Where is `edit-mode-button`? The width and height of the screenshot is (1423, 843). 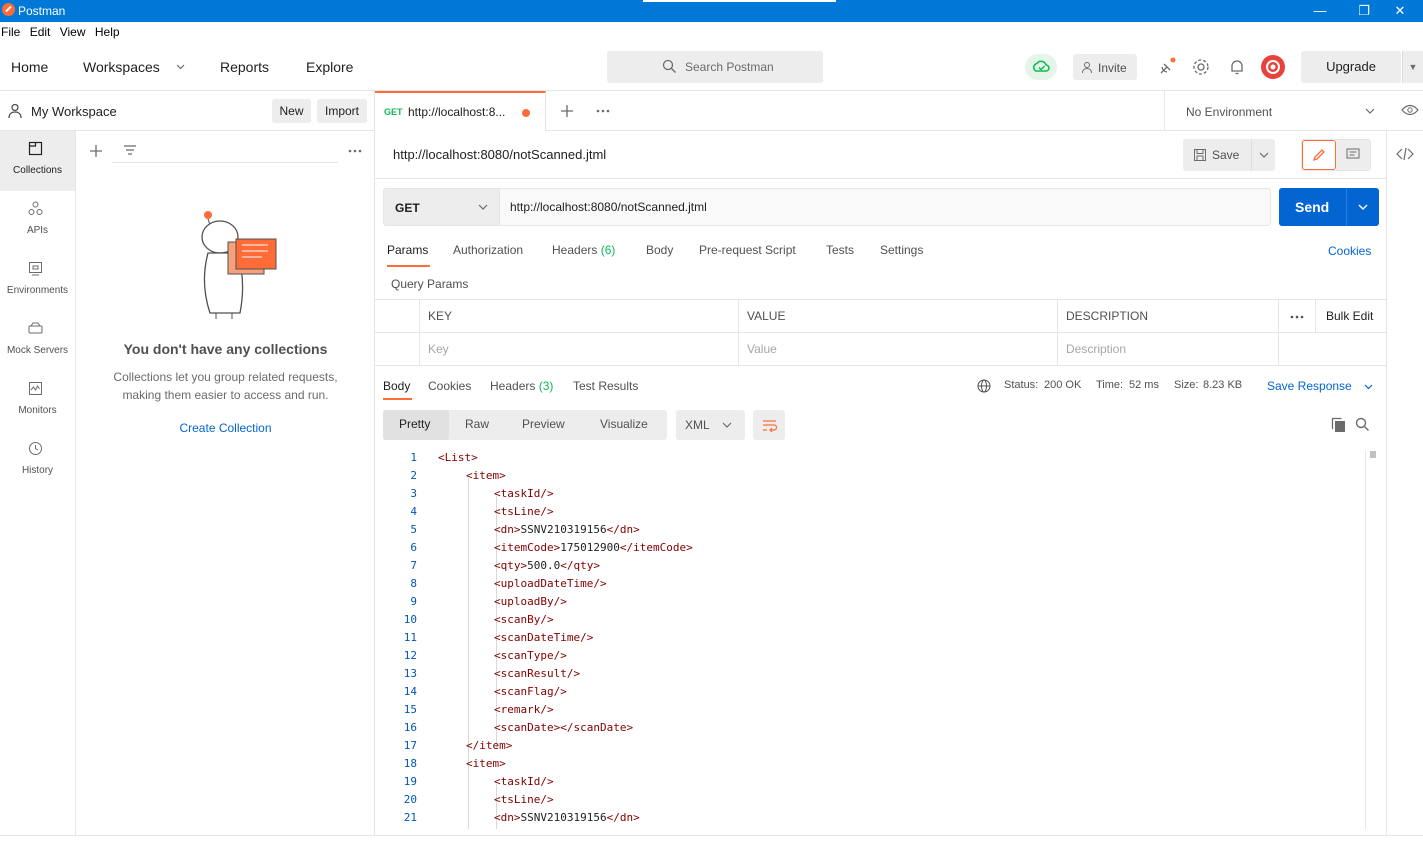 edit-mode-button is located at coordinates (1319, 155).